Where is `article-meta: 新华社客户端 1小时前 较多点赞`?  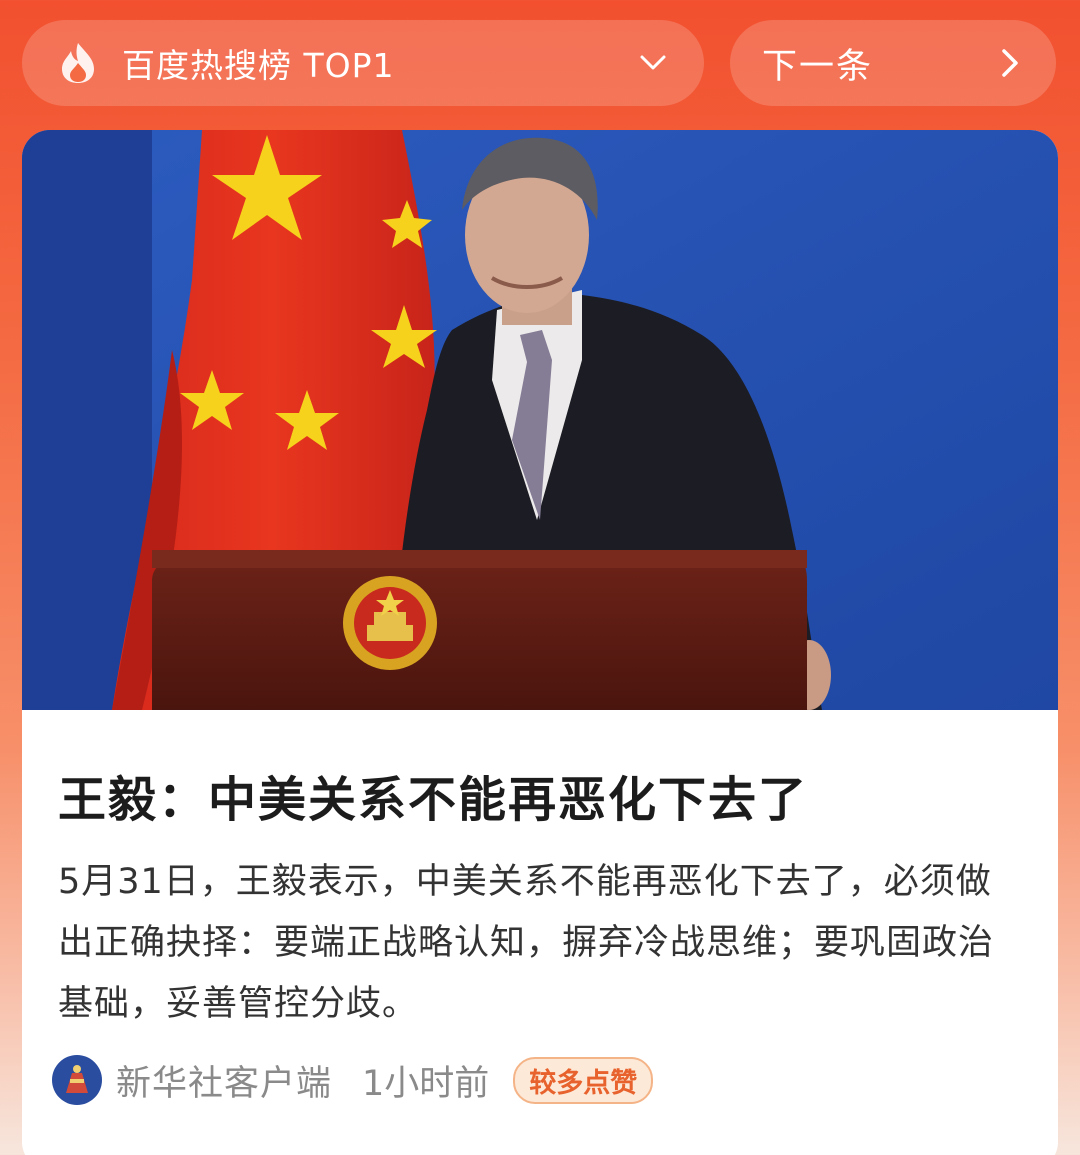 article-meta: 新华社客户端 1小时前 较多点赞 is located at coordinates (353, 1080).